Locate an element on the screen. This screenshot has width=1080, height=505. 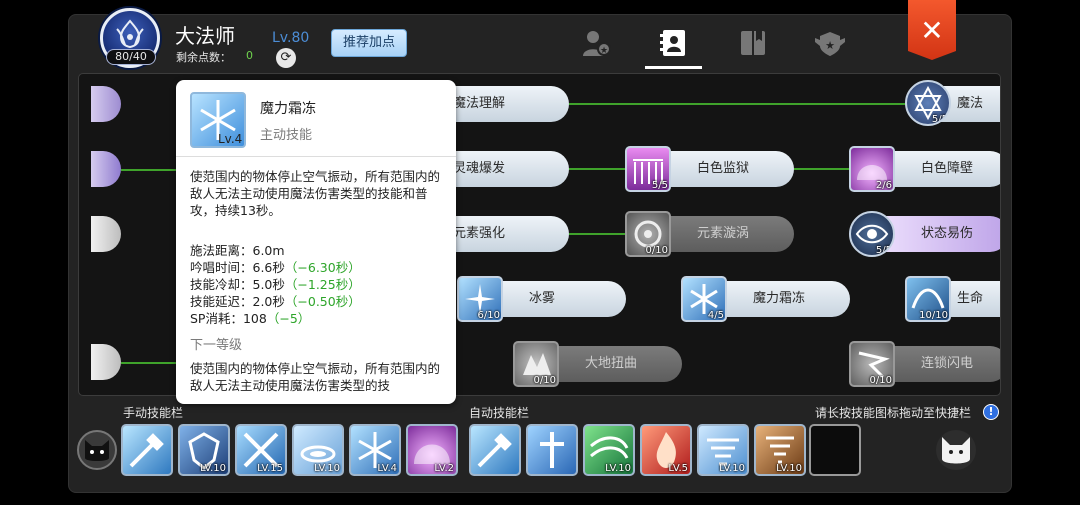
close-button: ✕ is located at coordinates (932, 30).